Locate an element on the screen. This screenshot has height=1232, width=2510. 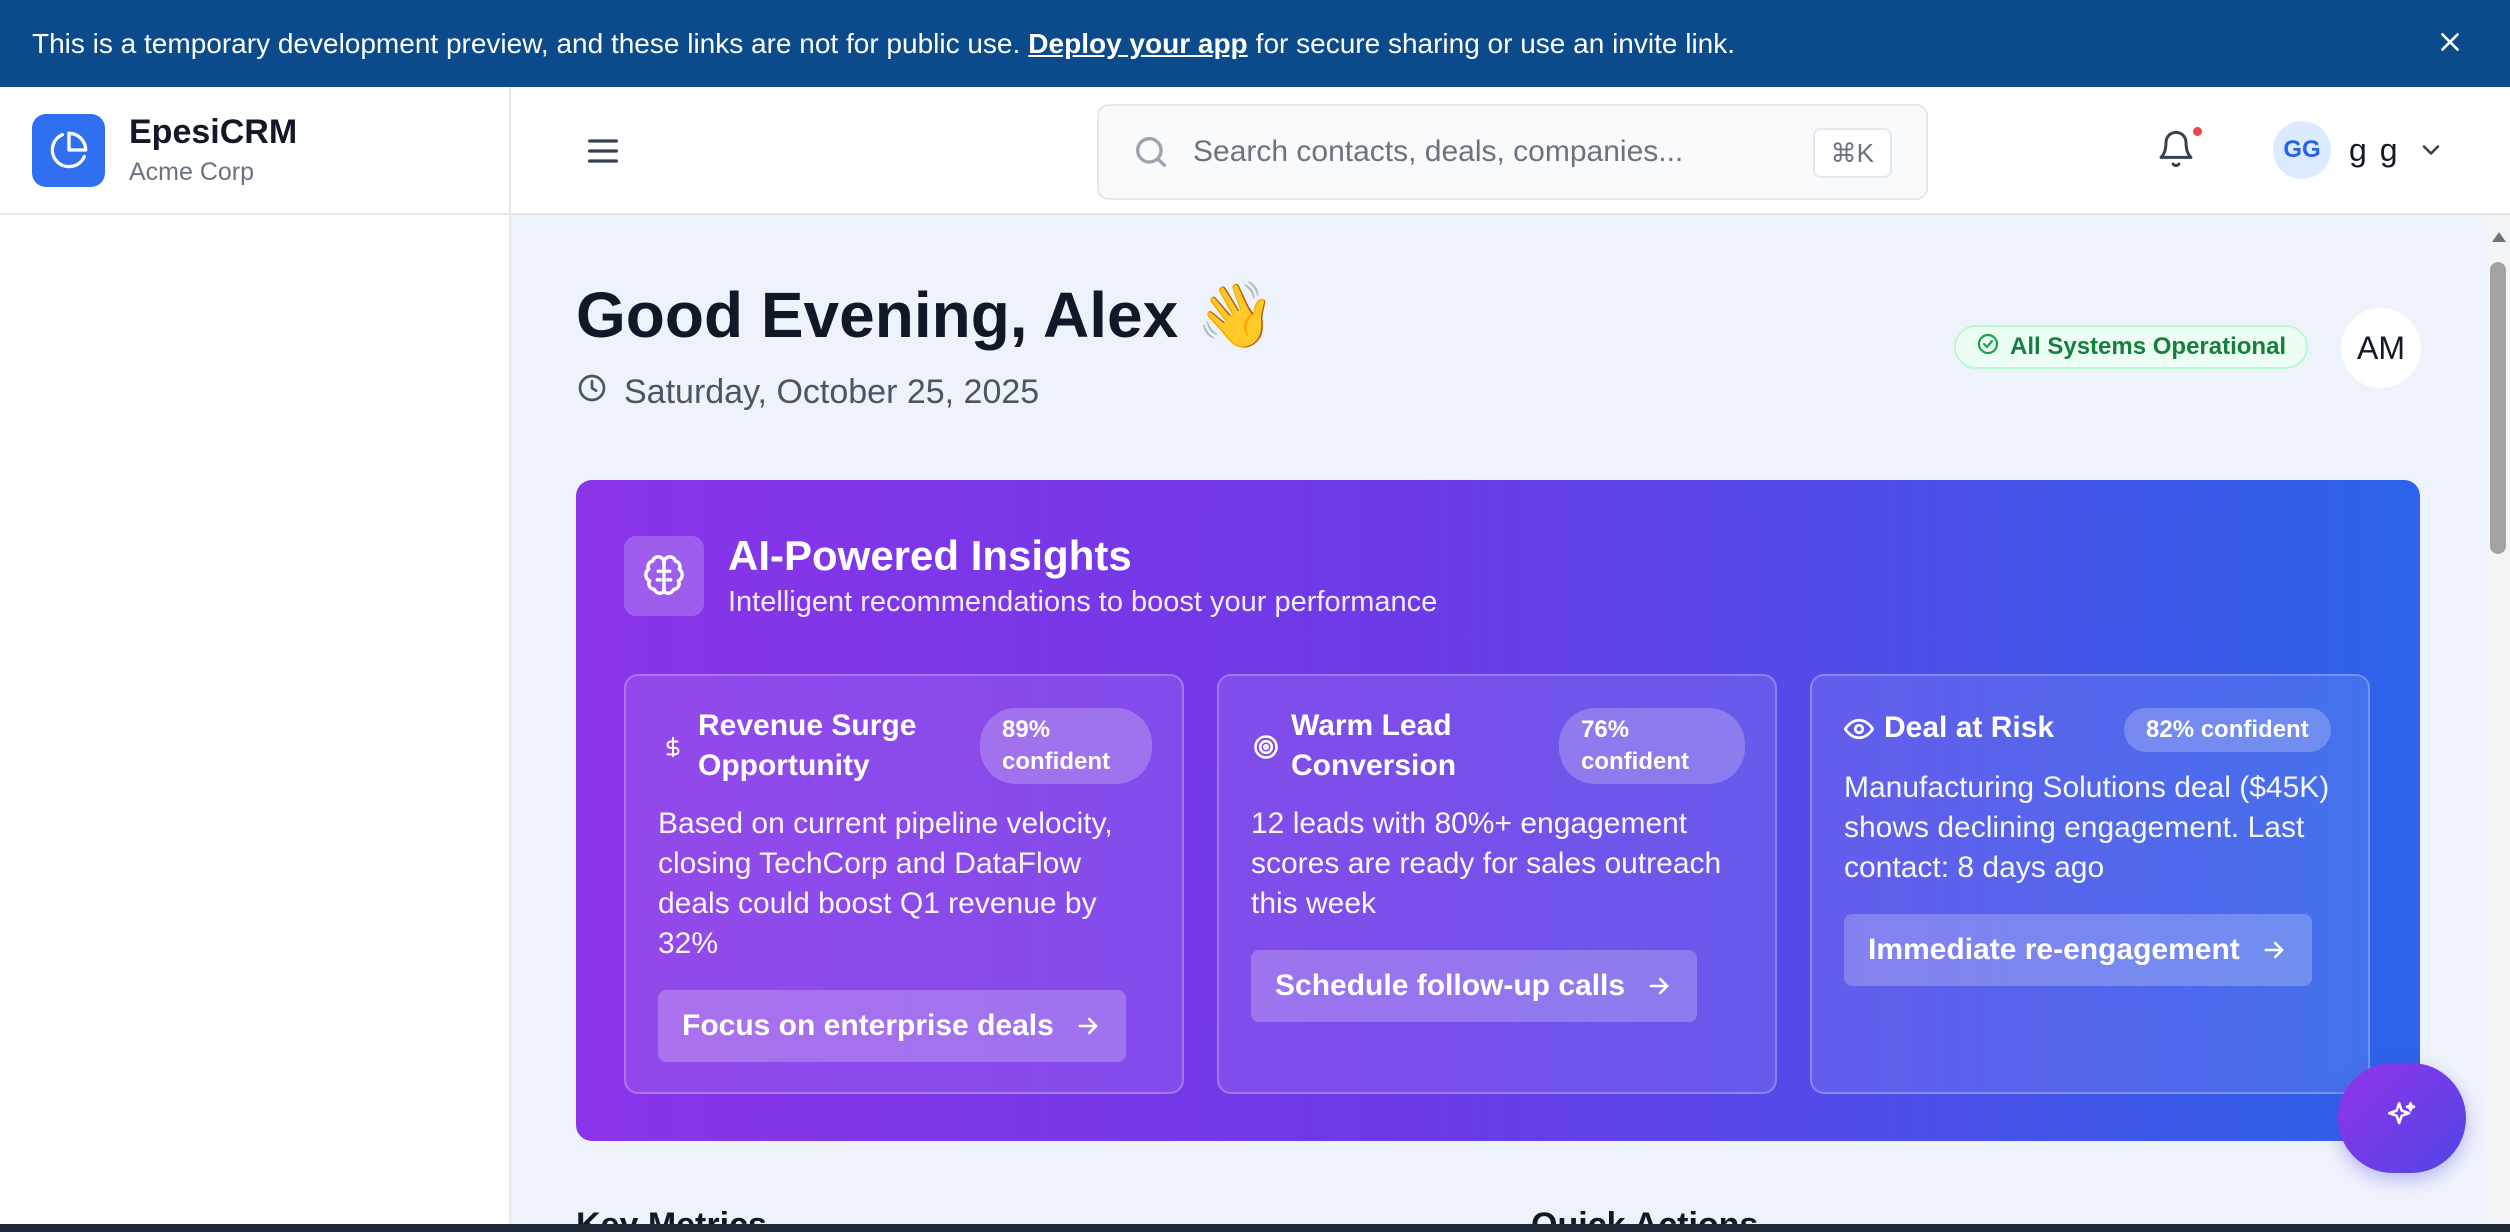
top-header: ⌘K GG g g is located at coordinates (1510, 151).